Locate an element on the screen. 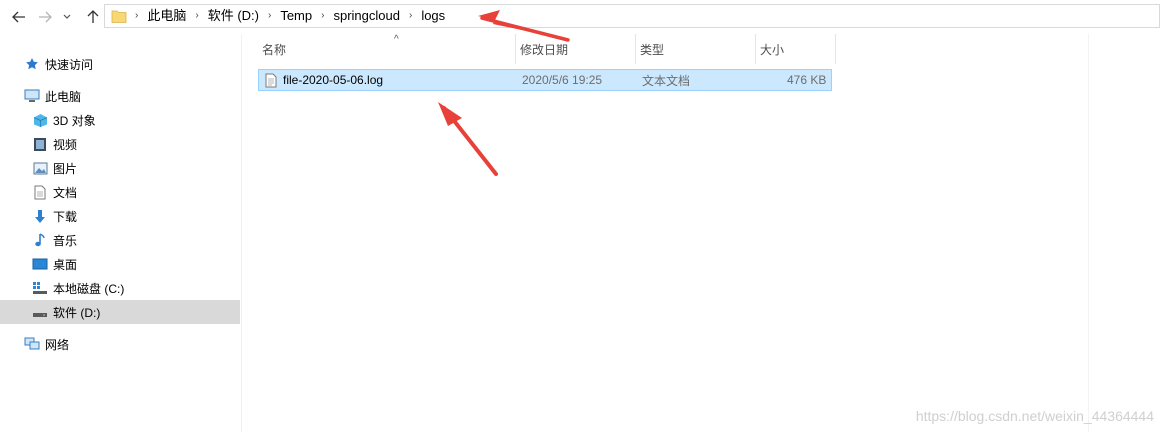  pane-divider is located at coordinates (1088, 233).